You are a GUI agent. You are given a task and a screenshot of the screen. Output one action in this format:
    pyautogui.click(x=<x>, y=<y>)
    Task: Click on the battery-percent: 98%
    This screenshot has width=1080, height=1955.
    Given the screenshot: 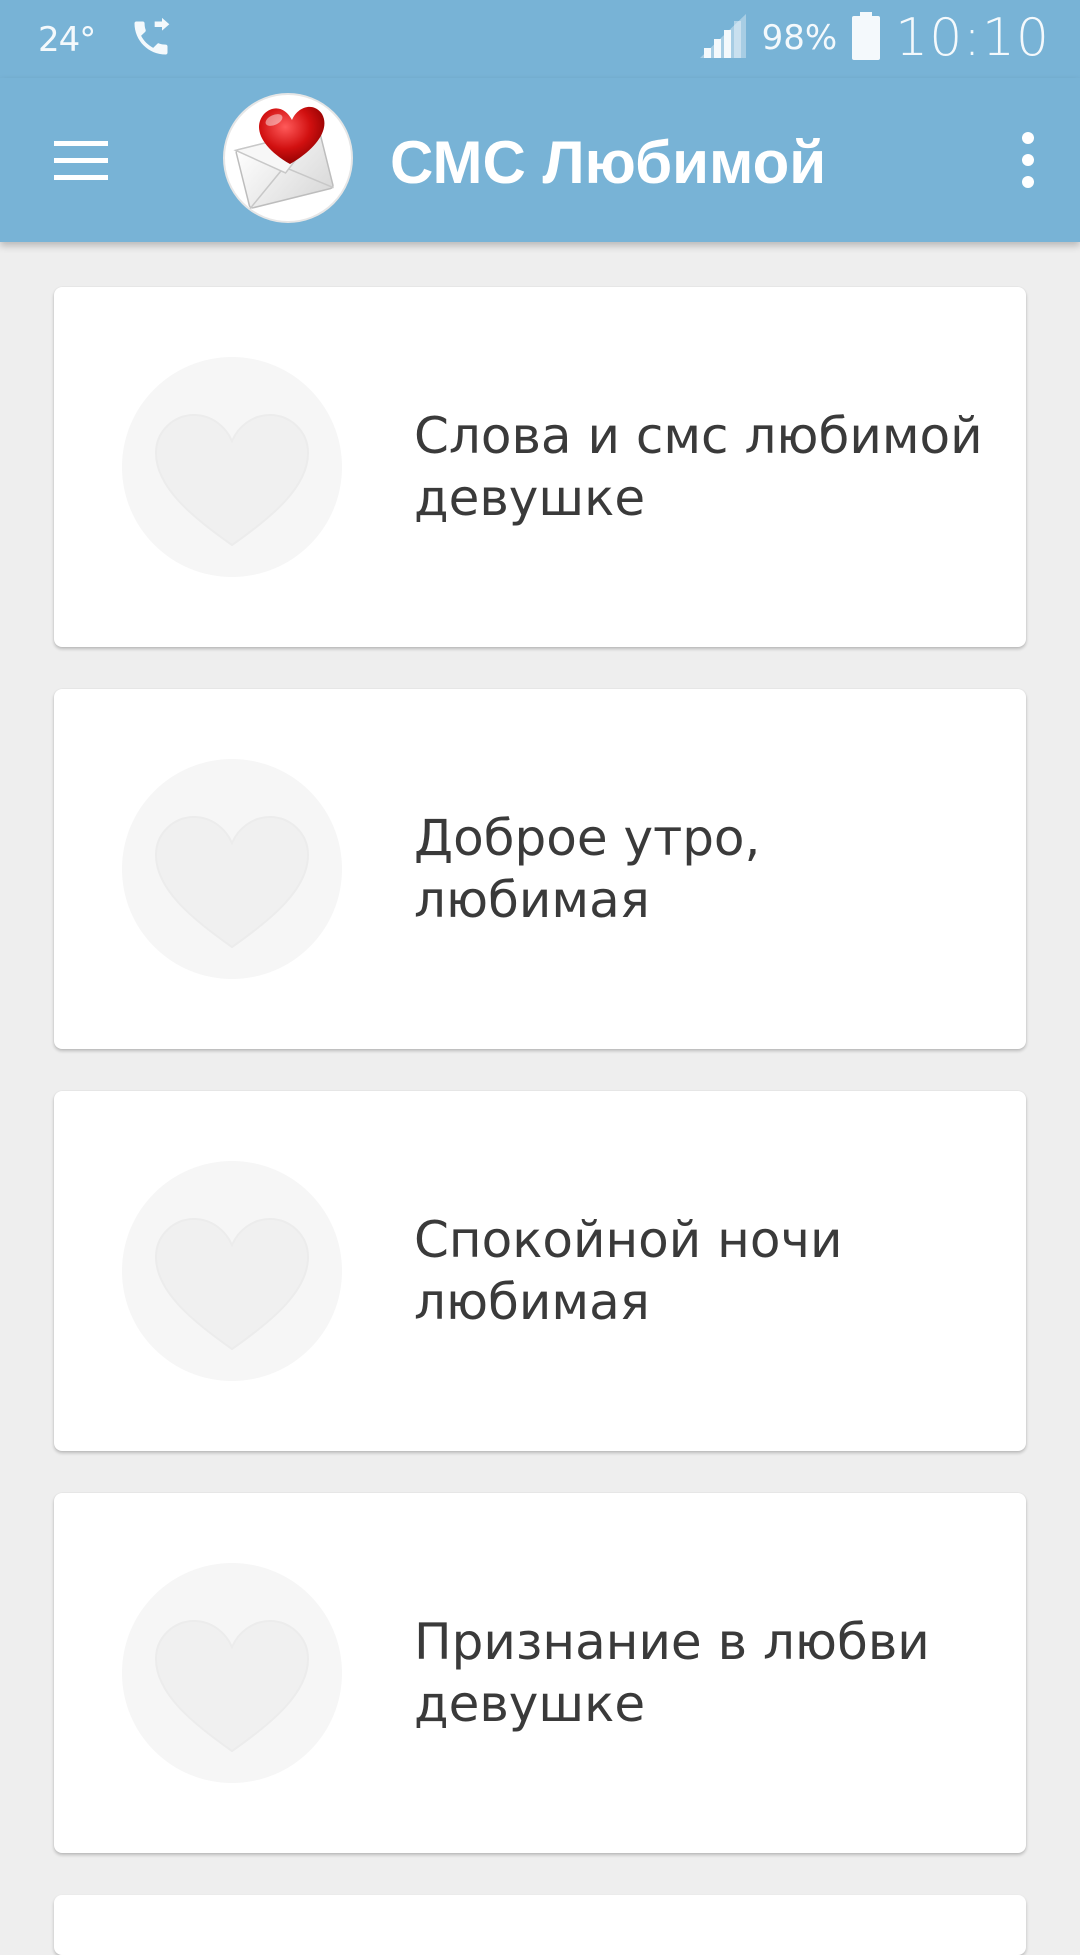 What is the action you would take?
    pyautogui.click(x=799, y=38)
    